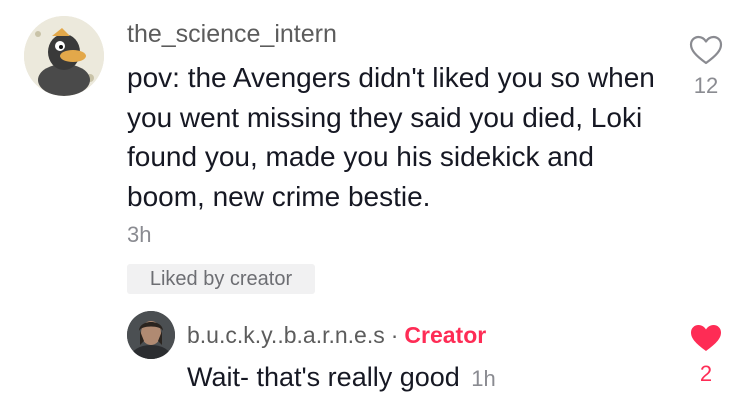 The width and height of the screenshot is (755, 417). I want to click on commenter-username: the_science_intern, so click(232, 34).